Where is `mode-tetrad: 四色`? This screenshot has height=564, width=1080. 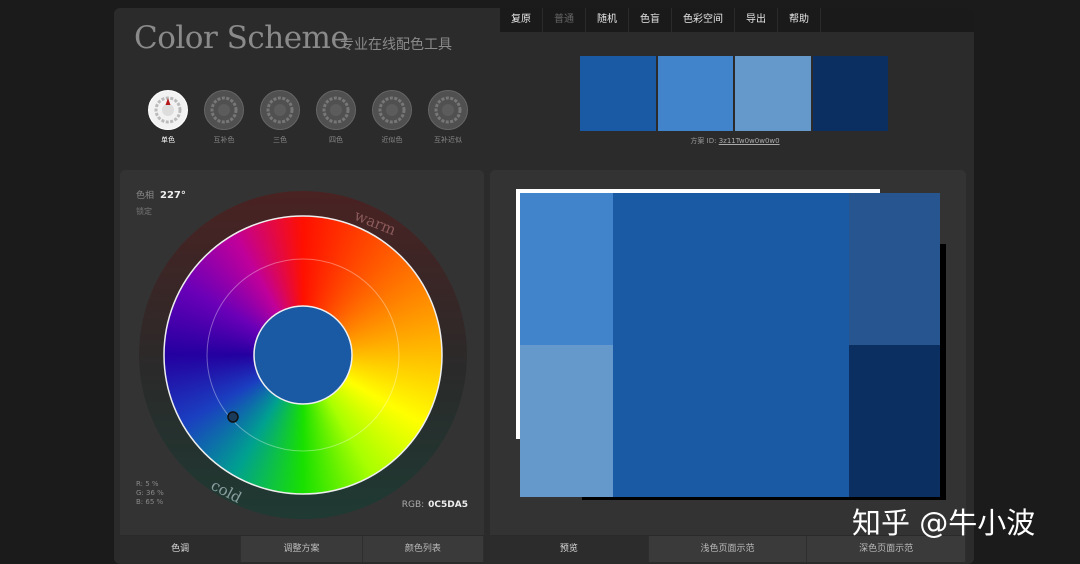
mode-tetrad: 四色 is located at coordinates (336, 117).